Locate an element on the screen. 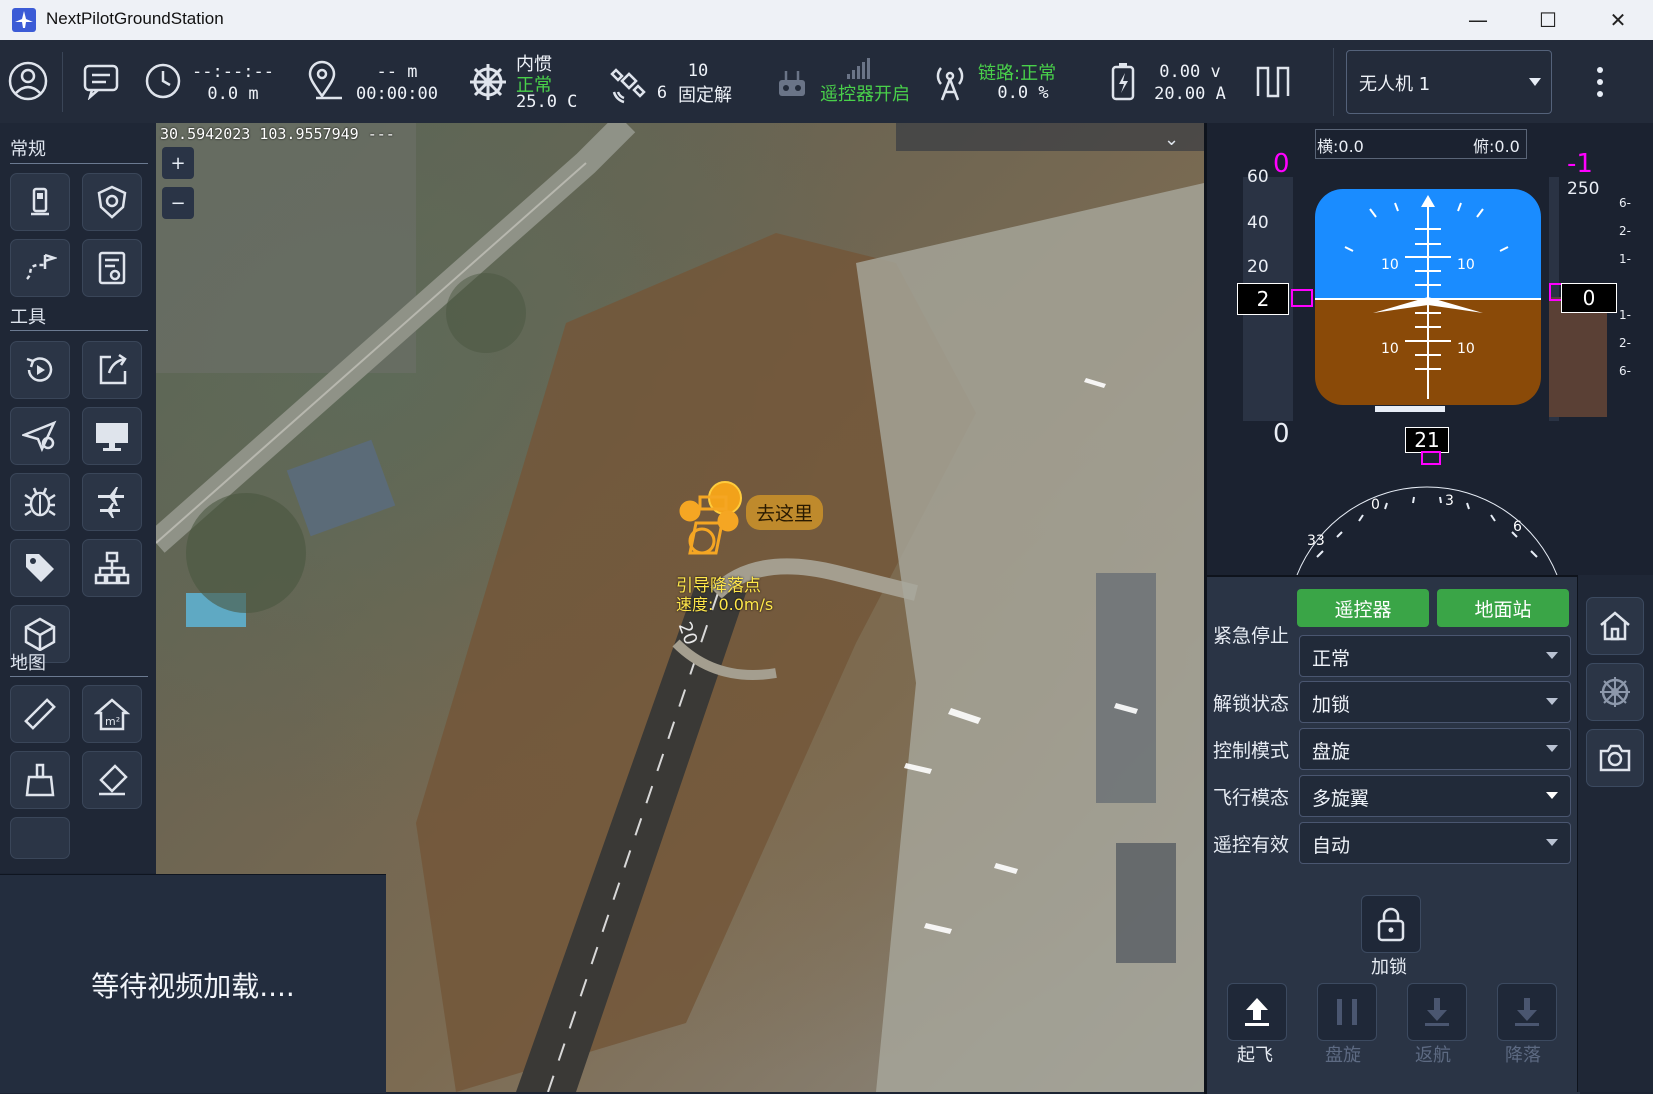 This screenshot has width=1653, height=1094. lock-button is located at coordinates (1391, 924).